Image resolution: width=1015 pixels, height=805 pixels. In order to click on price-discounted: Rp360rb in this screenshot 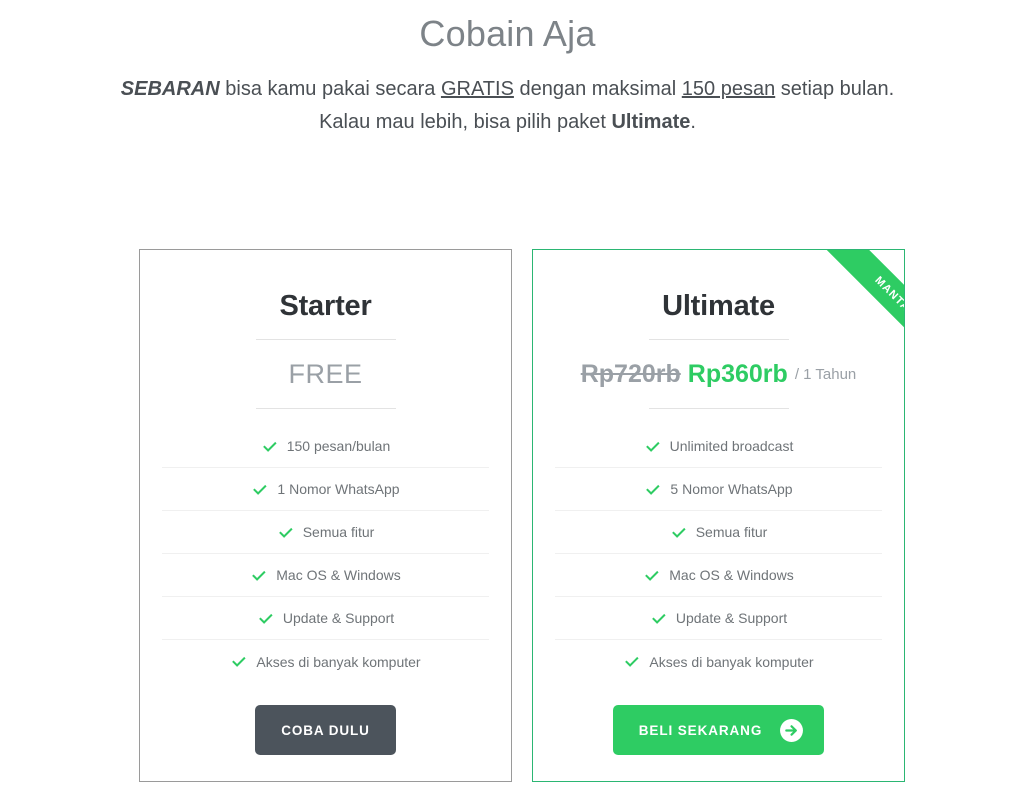, I will do `click(737, 373)`.